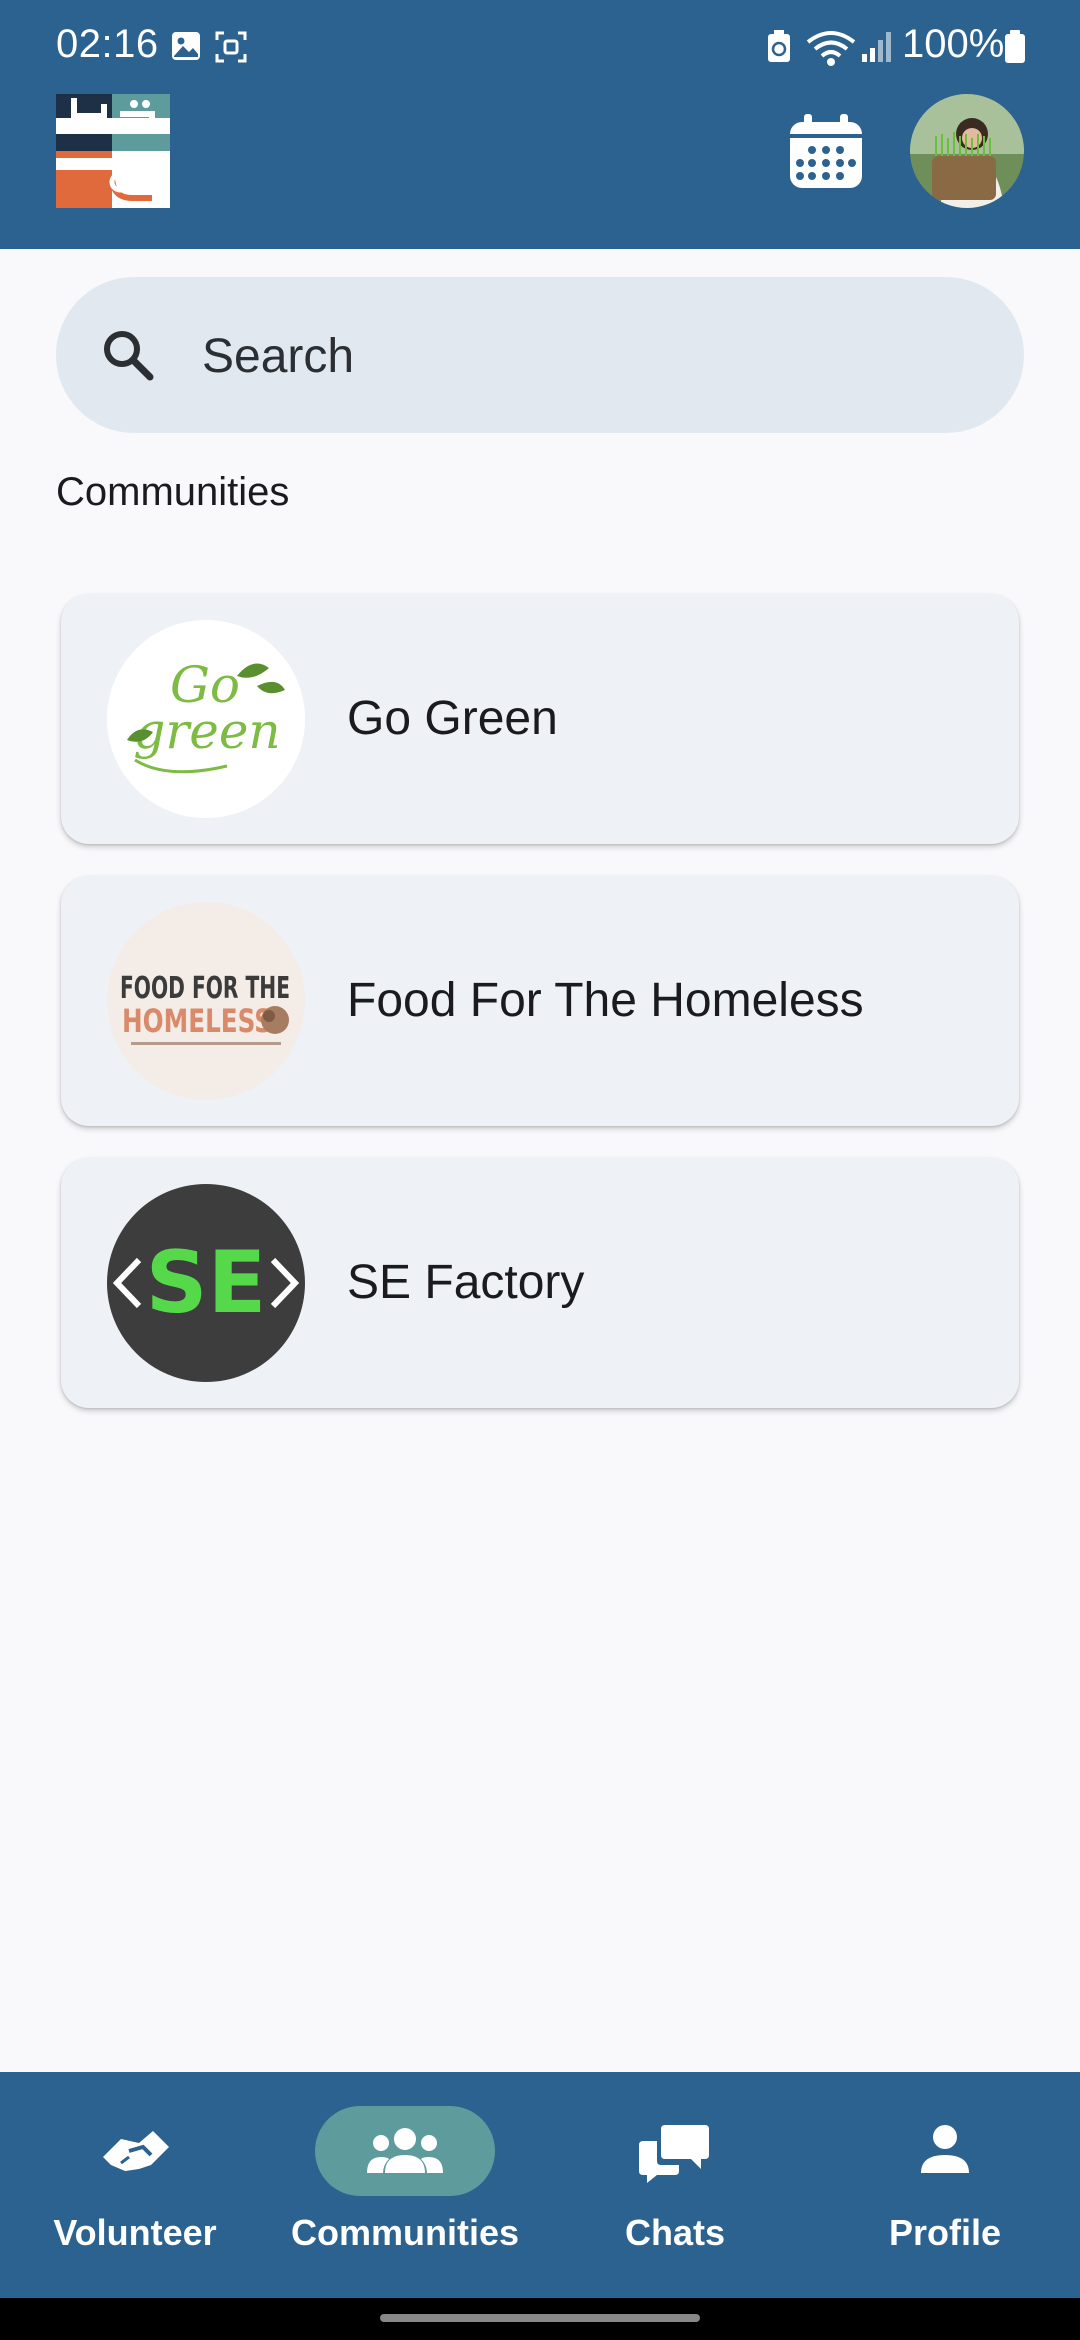 This screenshot has height=2340, width=1080. What do you see at coordinates (605, 1000) in the screenshot?
I see `community-name: Food For The Homeless` at bounding box center [605, 1000].